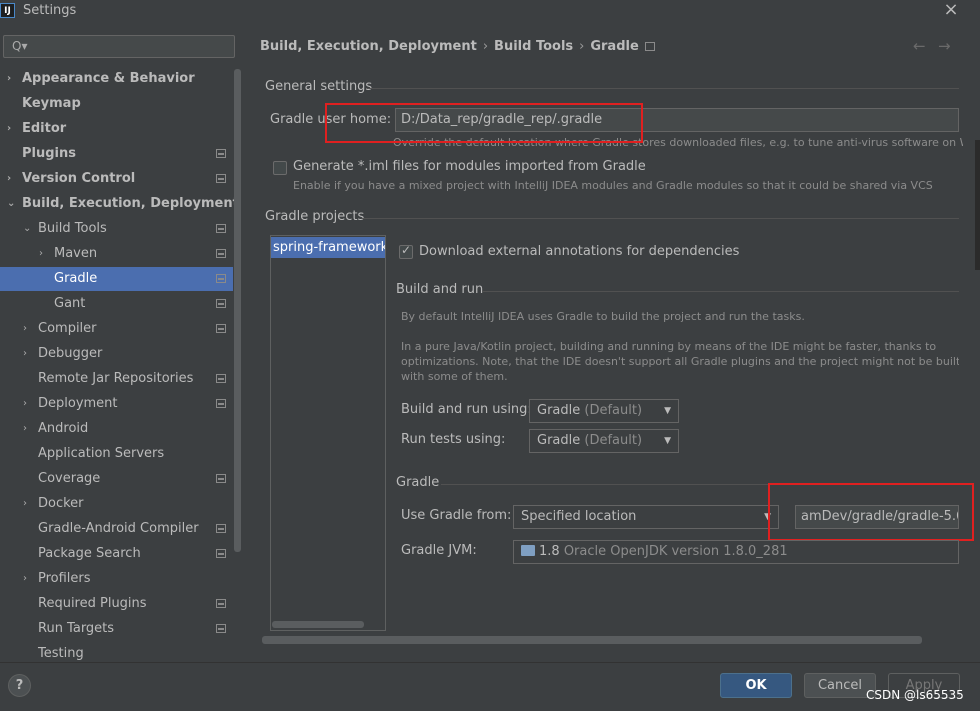 The width and height of the screenshot is (980, 711). I want to click on gradle-projects-list, so click(328, 433).